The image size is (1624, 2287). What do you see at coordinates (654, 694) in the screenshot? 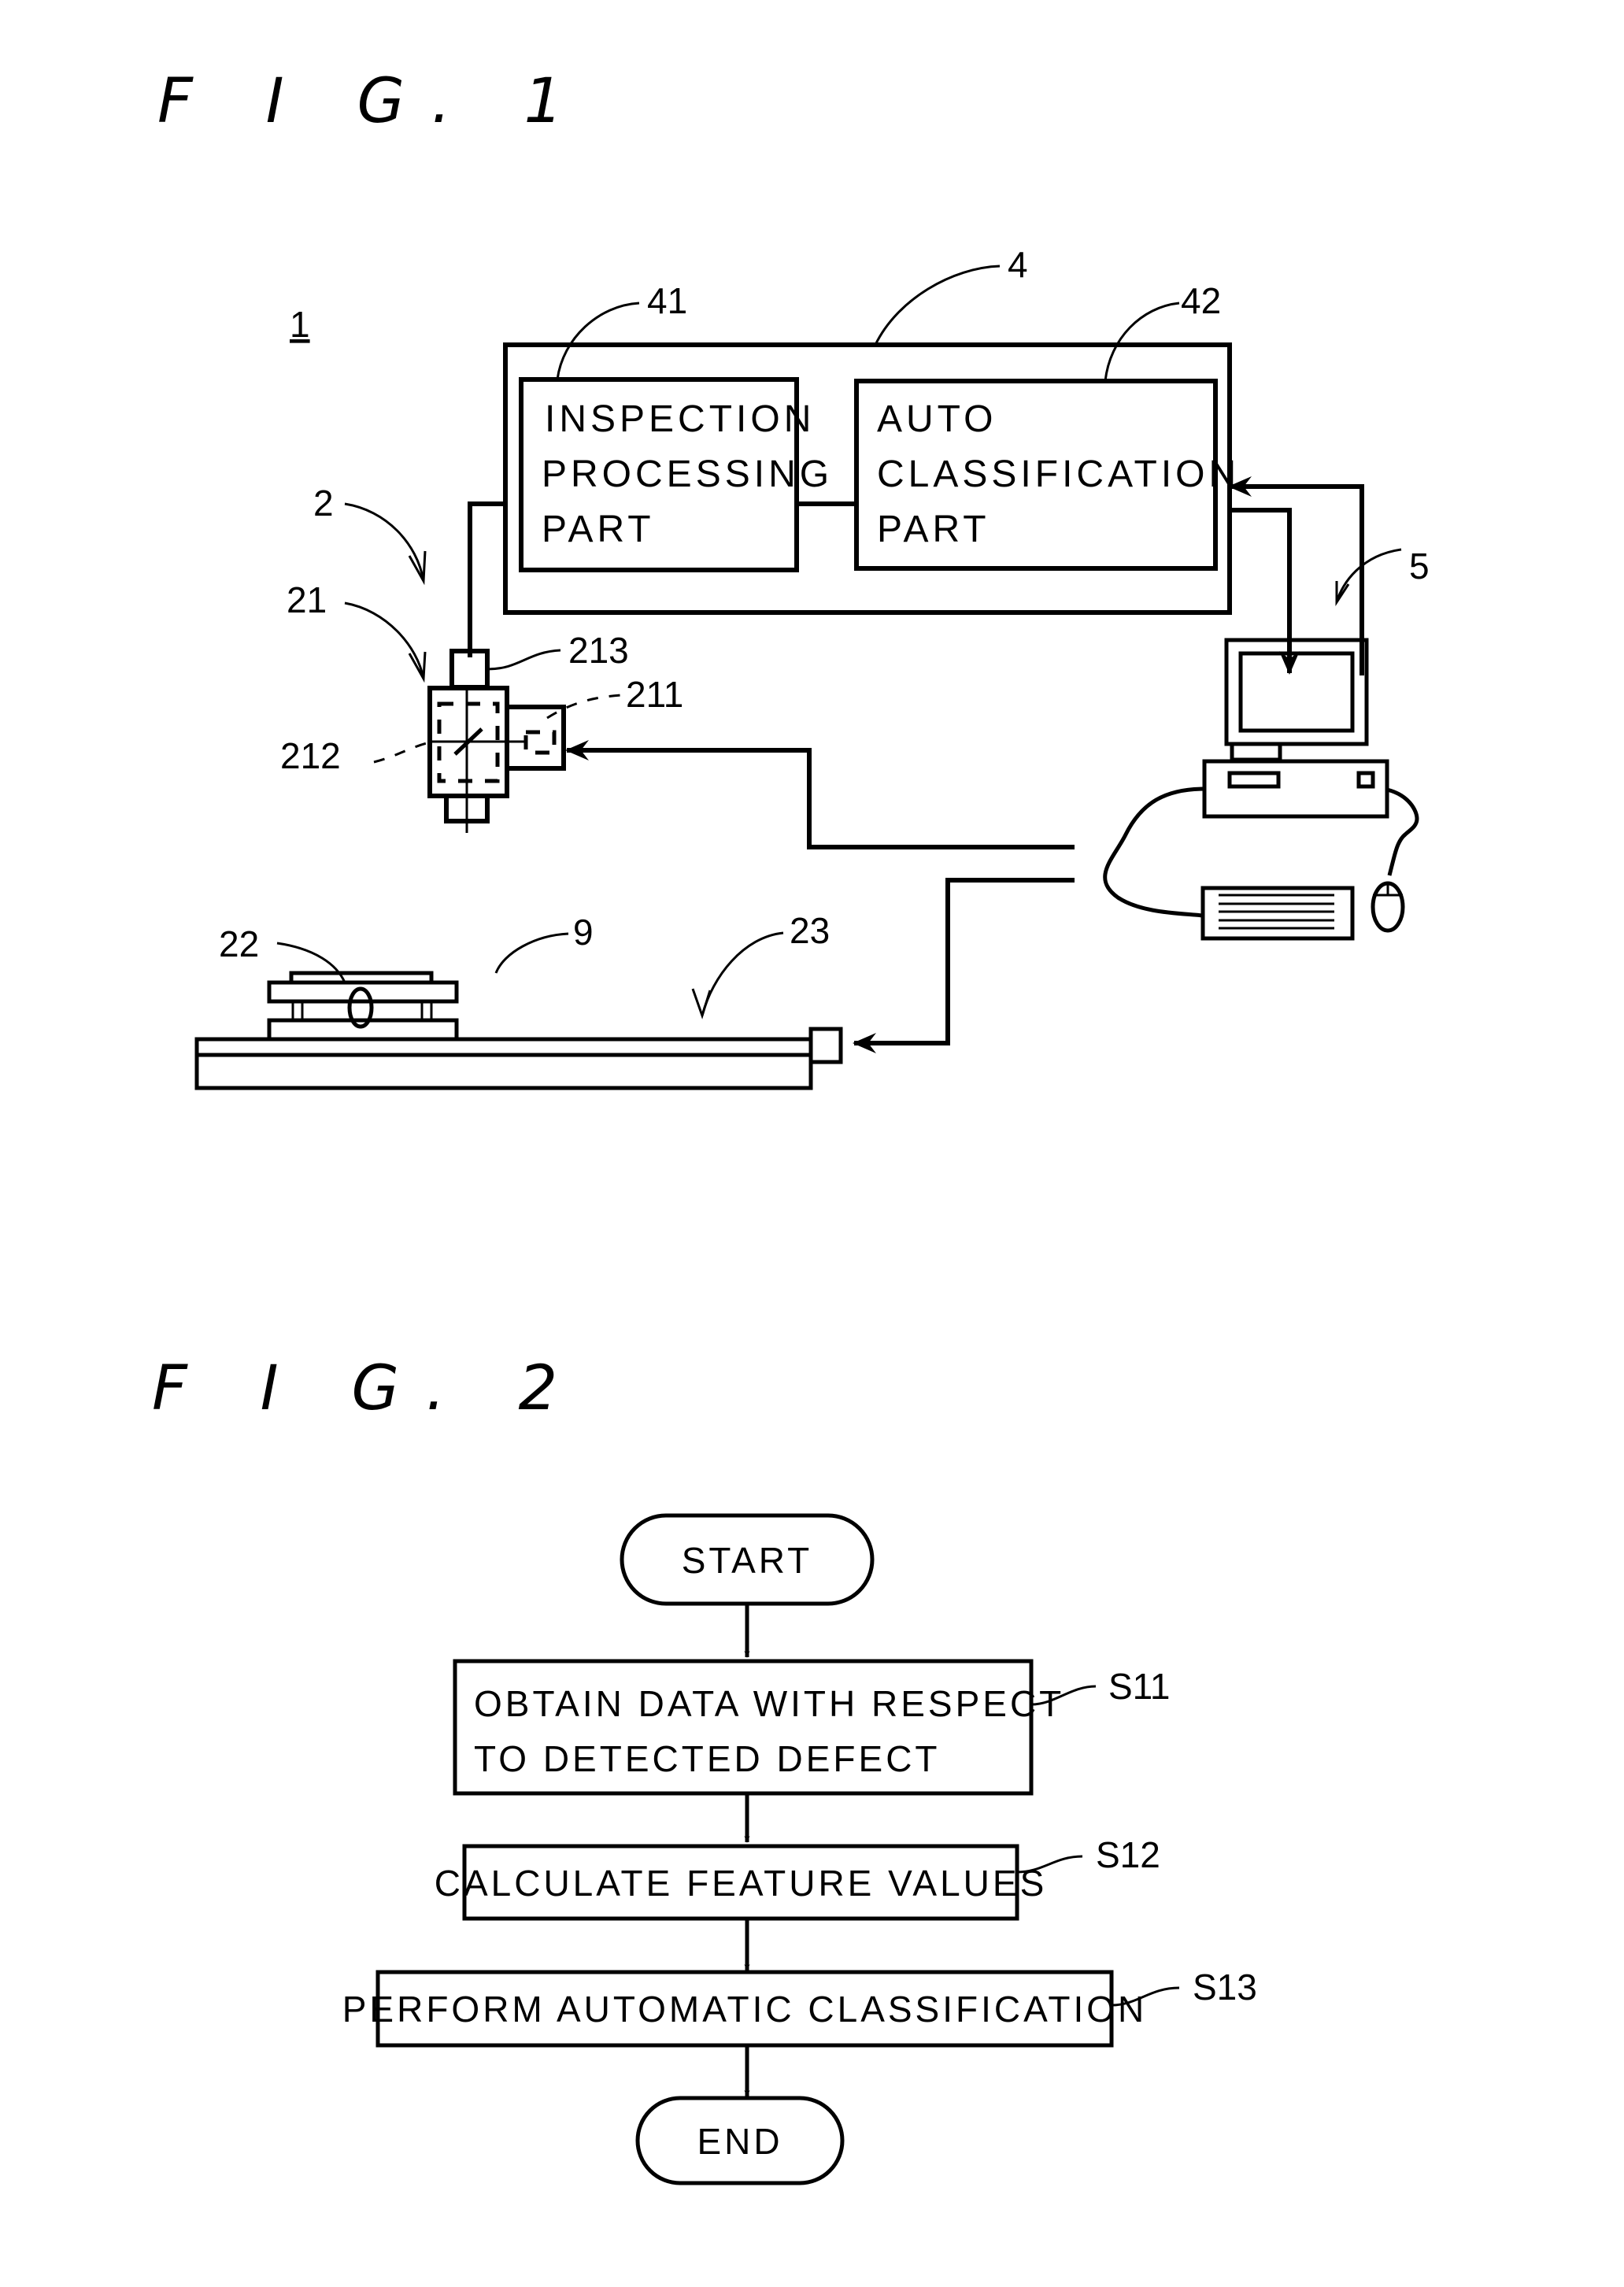
I see `light-source-ref-label: 211` at bounding box center [654, 694].